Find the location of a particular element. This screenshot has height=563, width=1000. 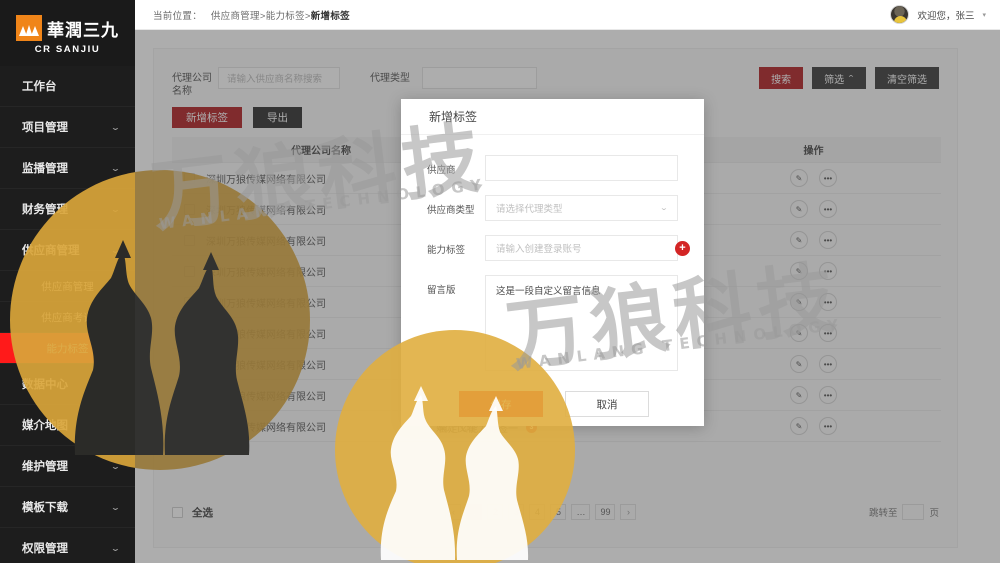

breadcrumb: 当前位置： 供应商管理>能力标签>新增标签 is located at coordinates (251, 15).